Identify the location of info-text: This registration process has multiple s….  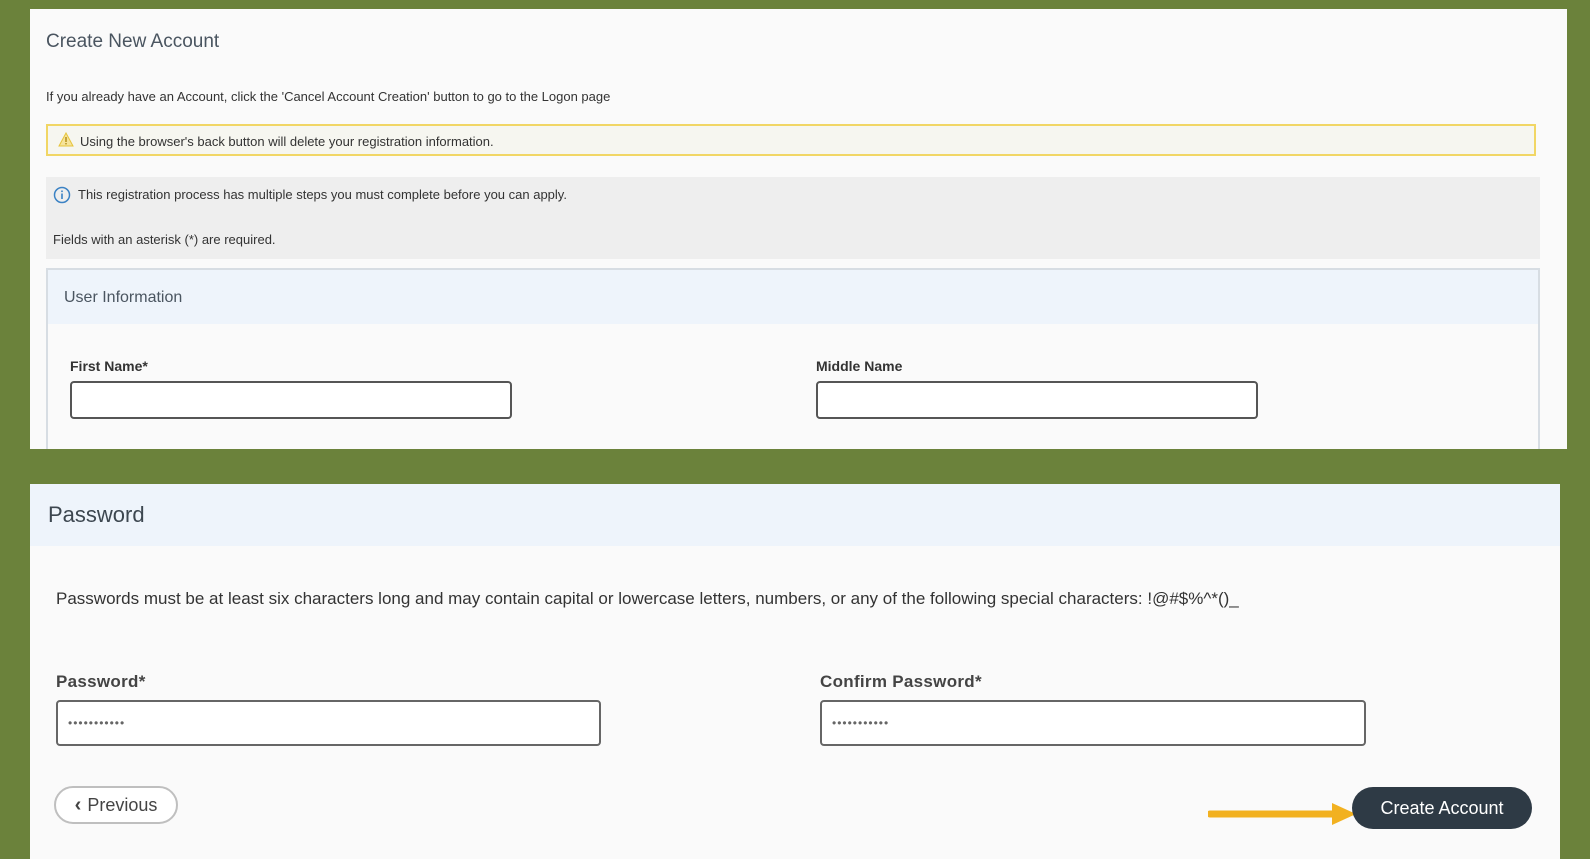
(322, 194).